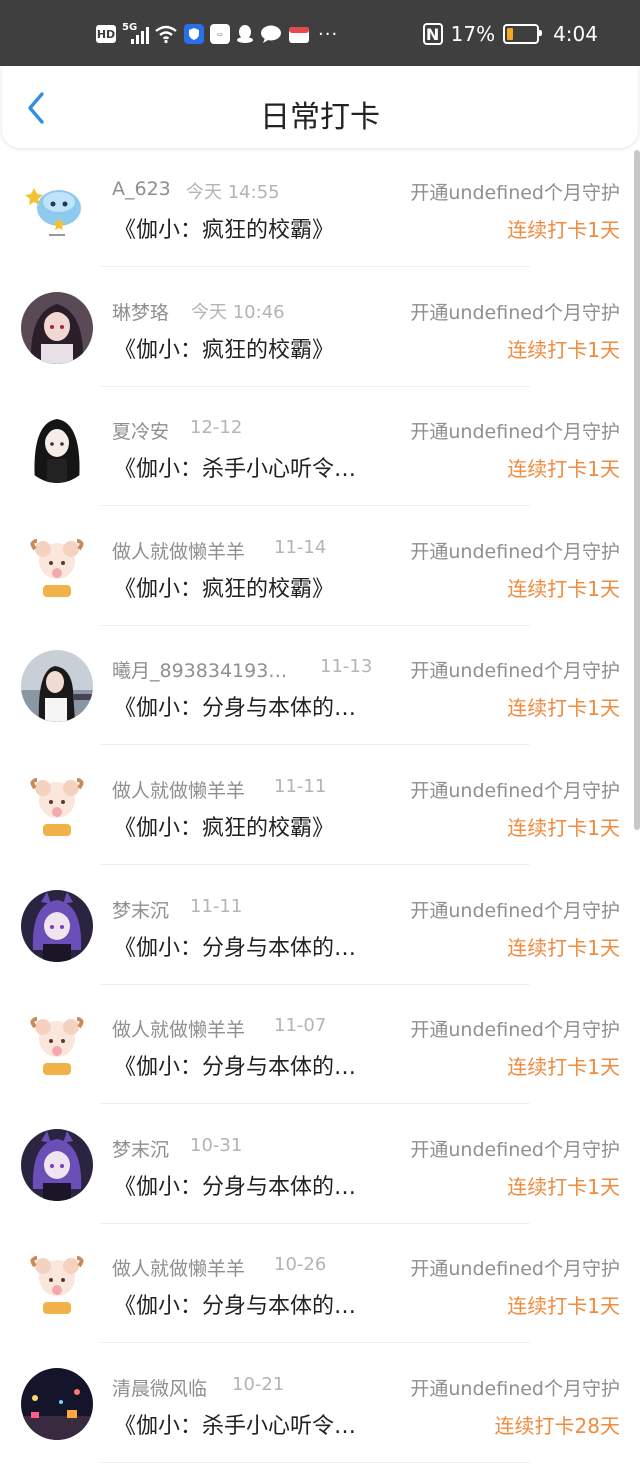 The width and height of the screenshot is (640, 1464). I want to click on wifi-icon, so click(166, 34).